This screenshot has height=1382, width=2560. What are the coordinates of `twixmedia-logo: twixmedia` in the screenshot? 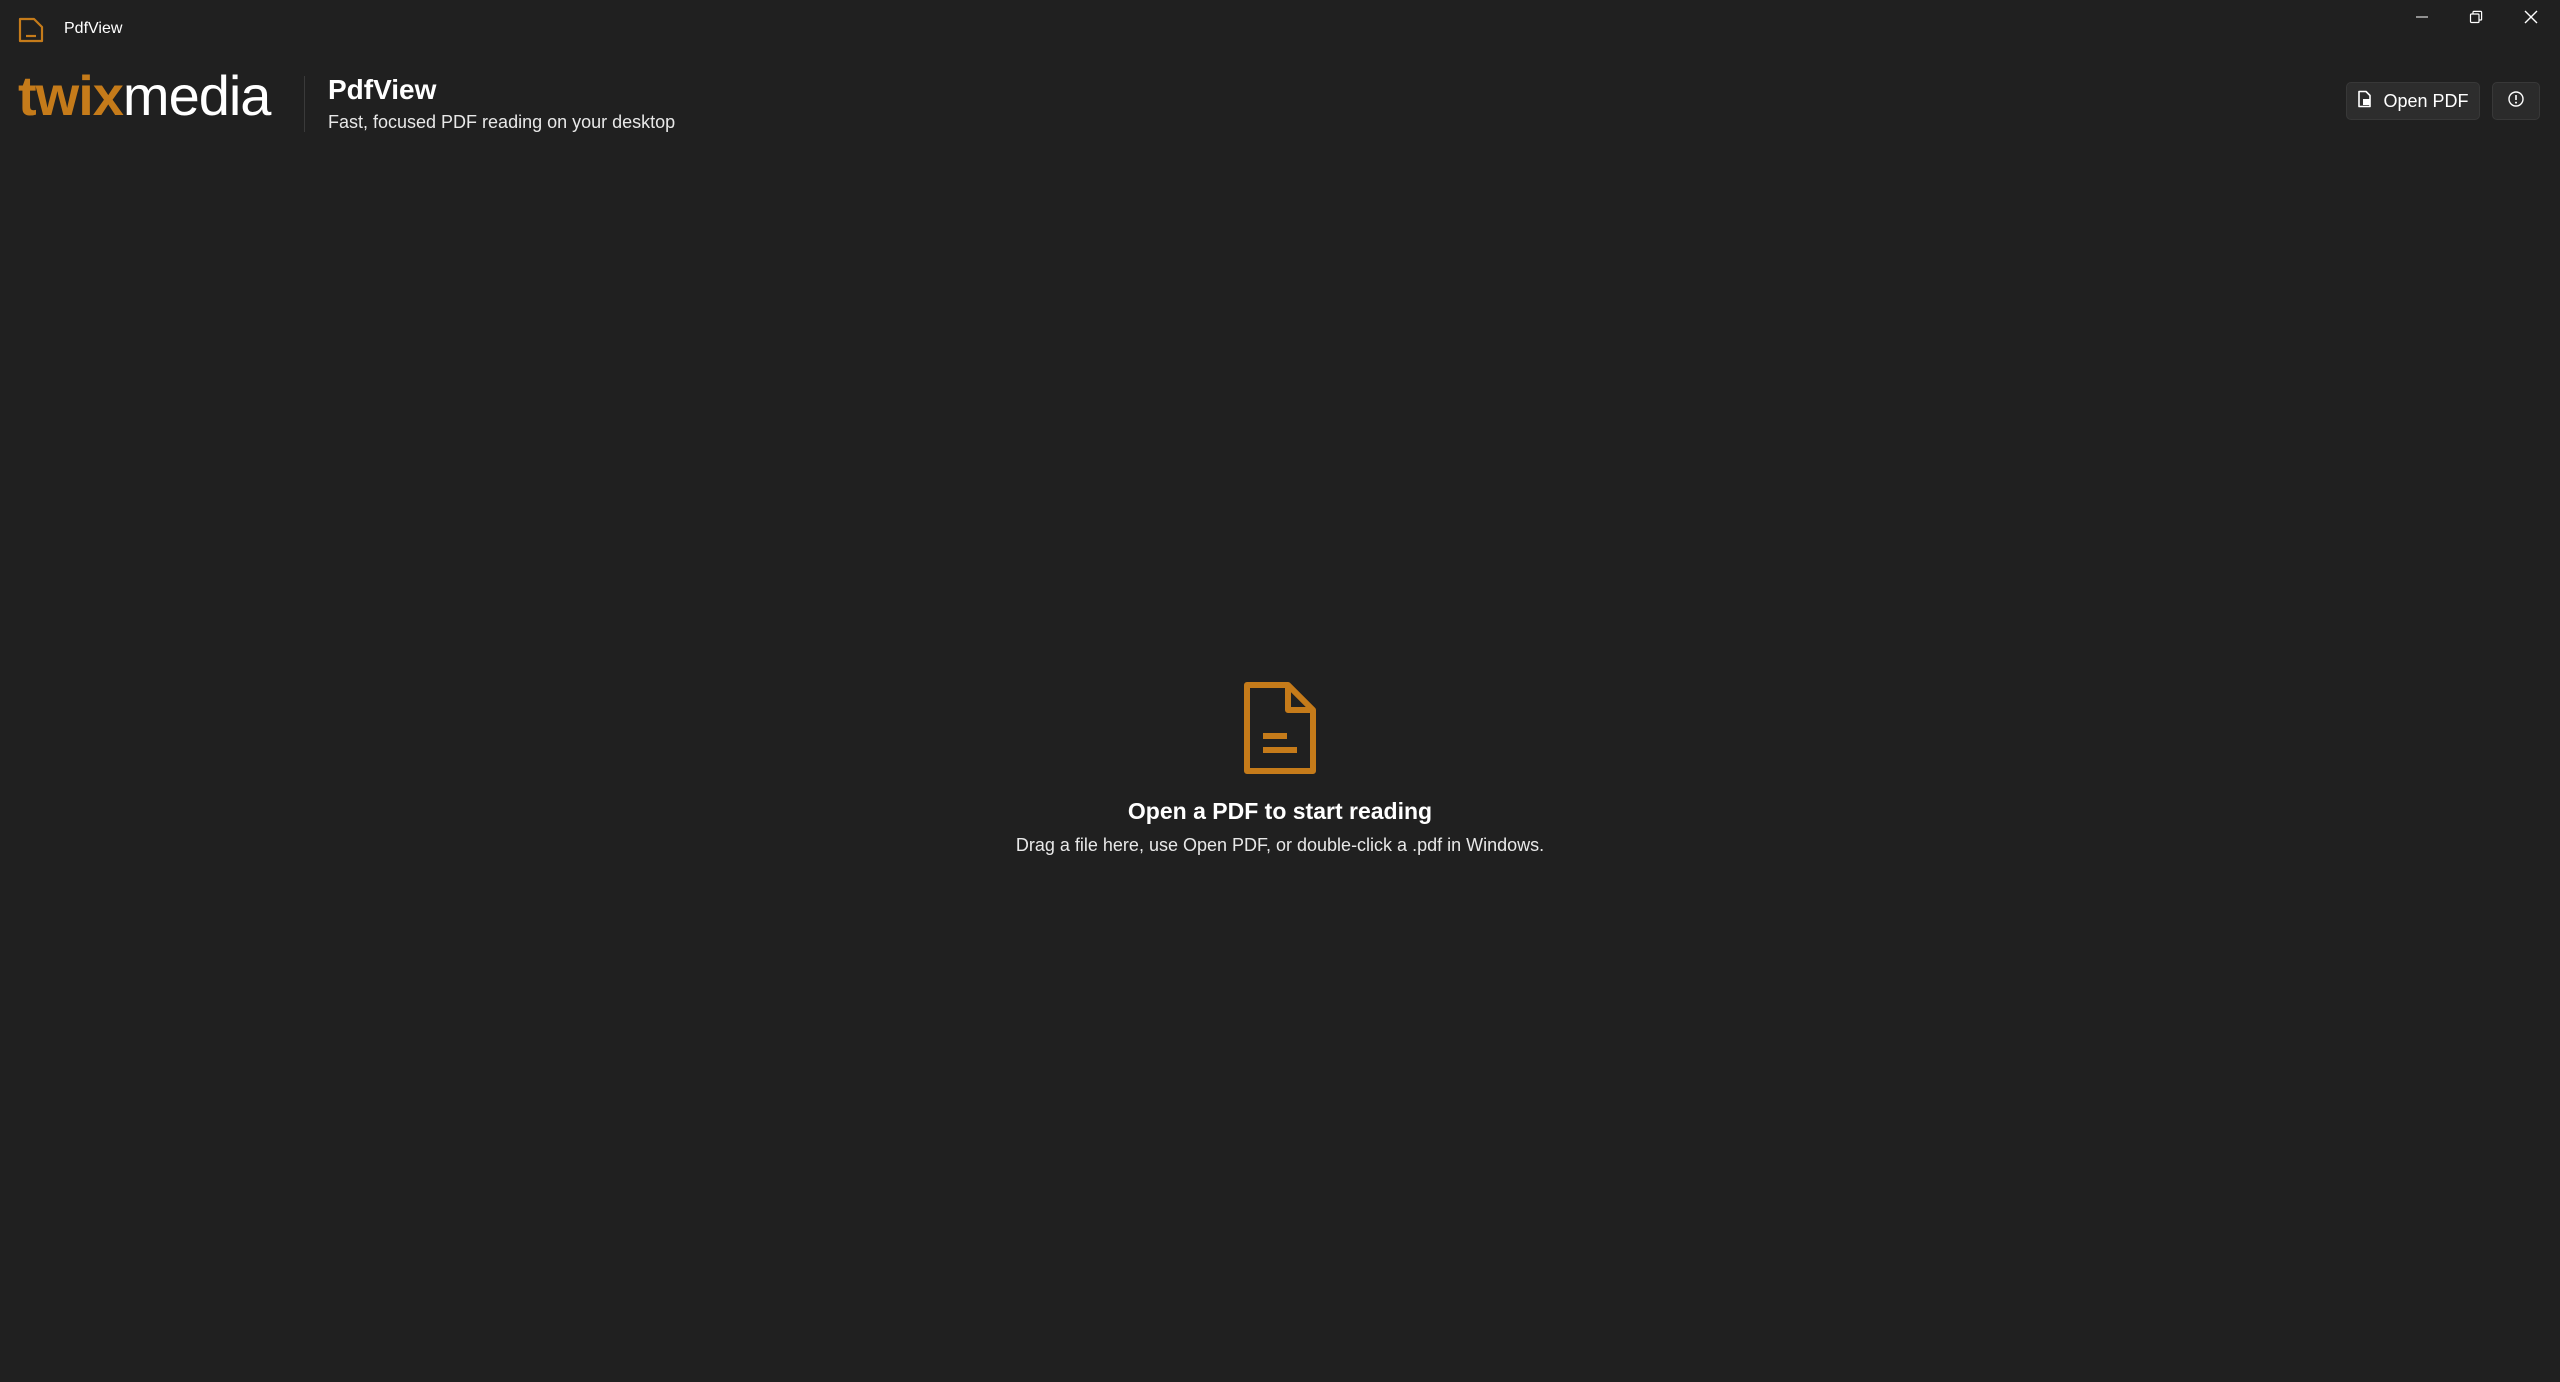 It's located at (144, 96).